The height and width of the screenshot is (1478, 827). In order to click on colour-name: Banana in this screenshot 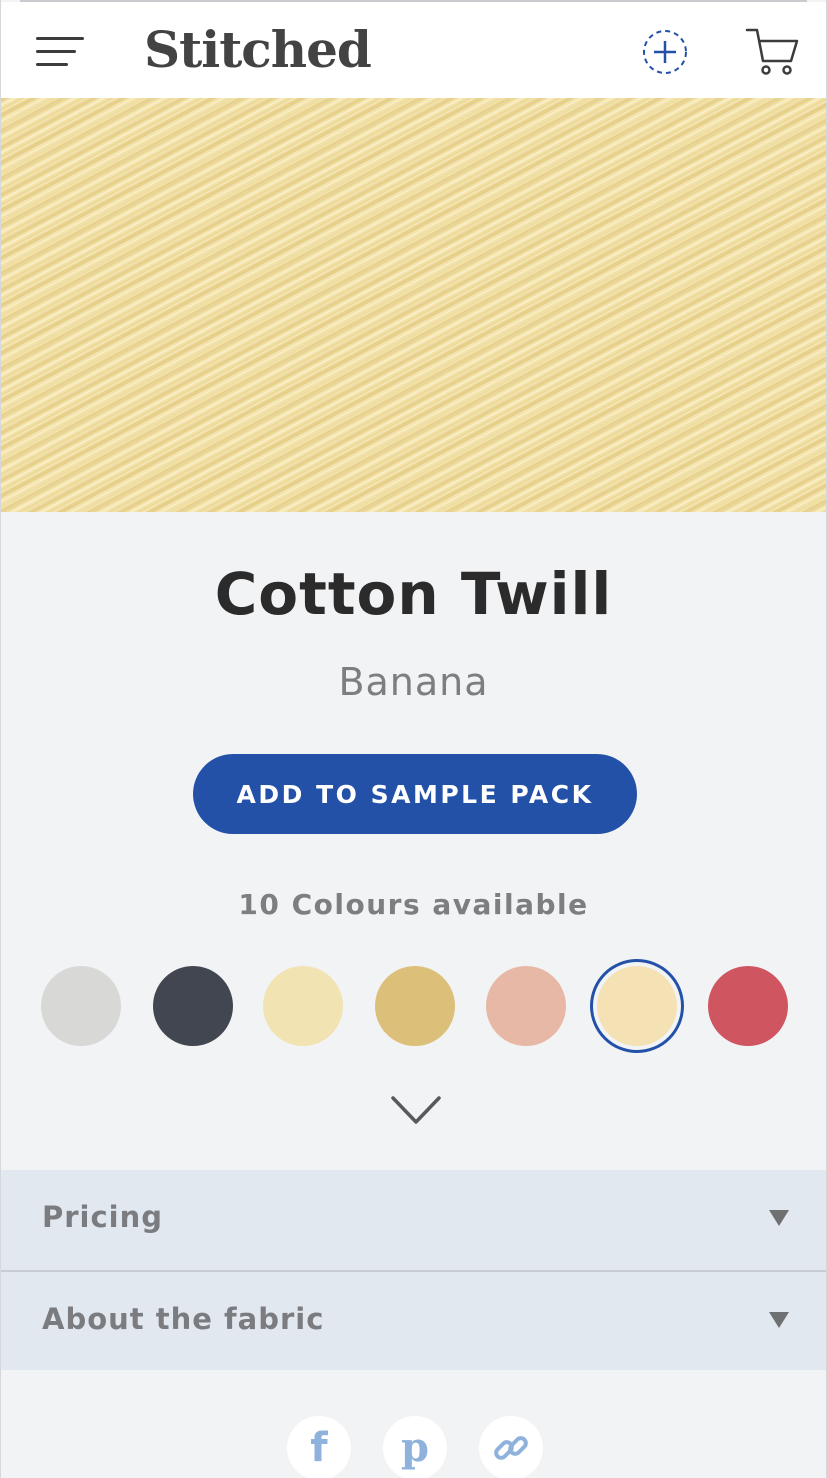, I will do `click(413, 682)`.